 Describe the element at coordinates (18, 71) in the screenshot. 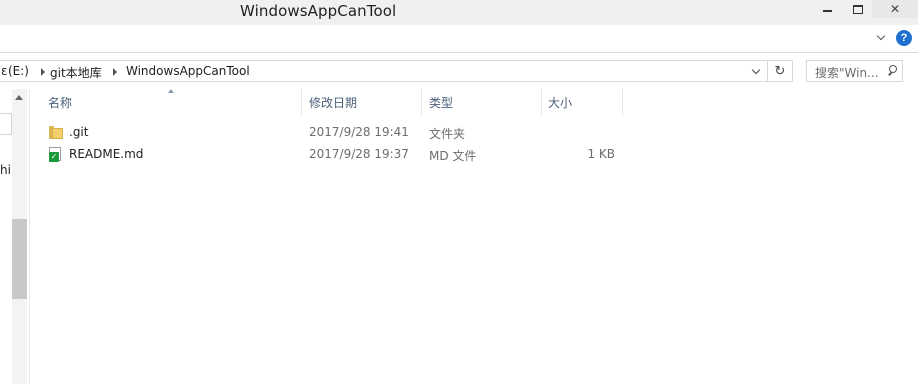

I see `breadcrumb-drive: (E:)` at that location.